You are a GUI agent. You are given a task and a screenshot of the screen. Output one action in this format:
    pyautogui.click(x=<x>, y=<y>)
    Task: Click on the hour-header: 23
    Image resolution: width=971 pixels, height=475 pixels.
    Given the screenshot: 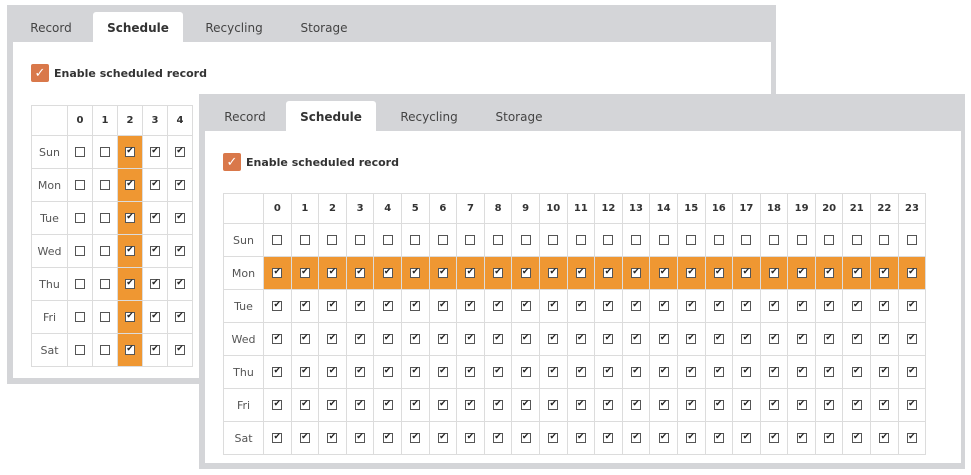 What is the action you would take?
    pyautogui.click(x=912, y=208)
    